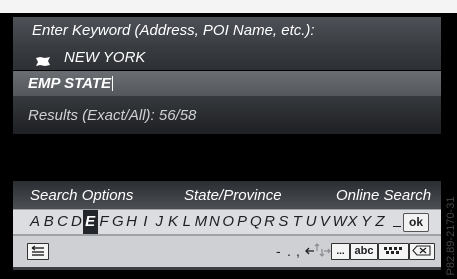 This screenshot has height=279, width=457. I want to click on keyword-prompt-title: Enter Keyword (Address, POI Name, etc.):, so click(173, 30).